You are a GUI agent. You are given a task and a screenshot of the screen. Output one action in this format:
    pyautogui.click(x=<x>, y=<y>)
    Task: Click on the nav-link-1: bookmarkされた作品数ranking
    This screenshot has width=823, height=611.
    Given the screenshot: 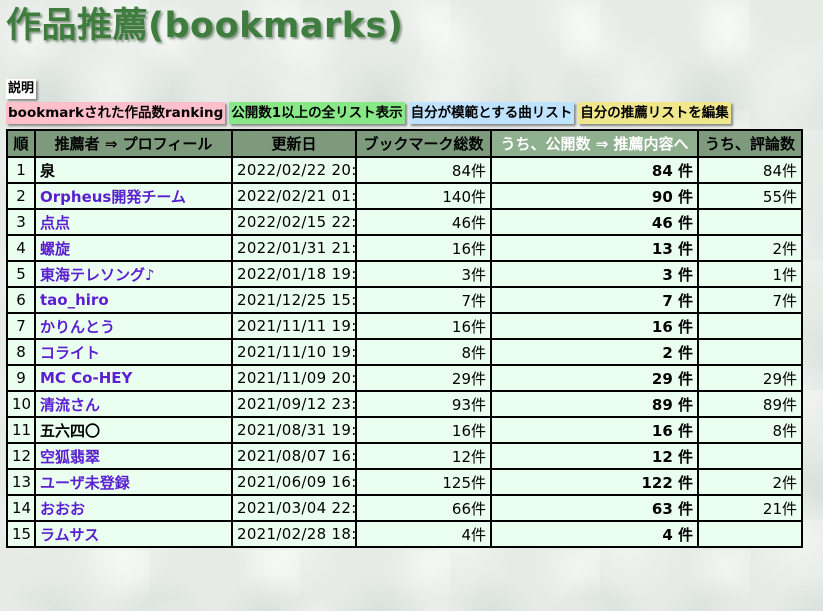 What is the action you would take?
    pyautogui.click(x=116, y=113)
    